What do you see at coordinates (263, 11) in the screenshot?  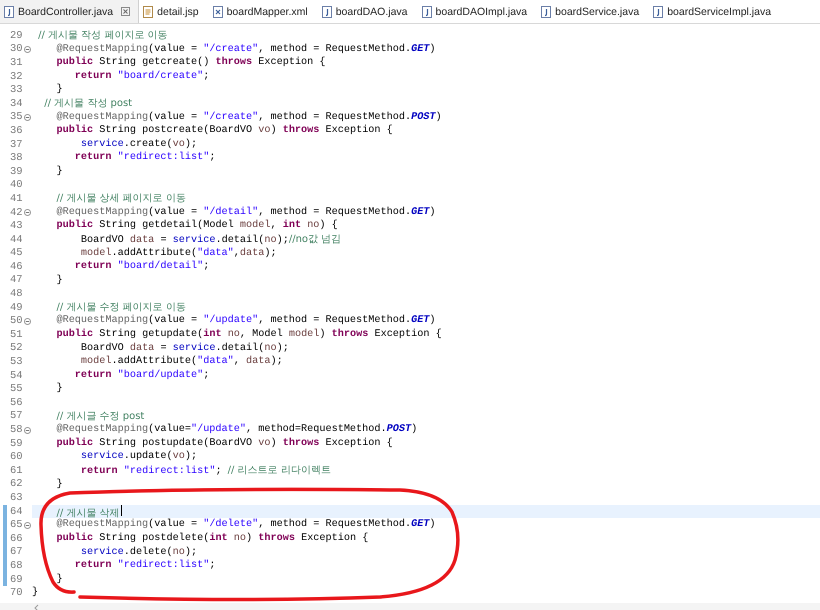 I see `editor-tab: boardMapper.xml` at bounding box center [263, 11].